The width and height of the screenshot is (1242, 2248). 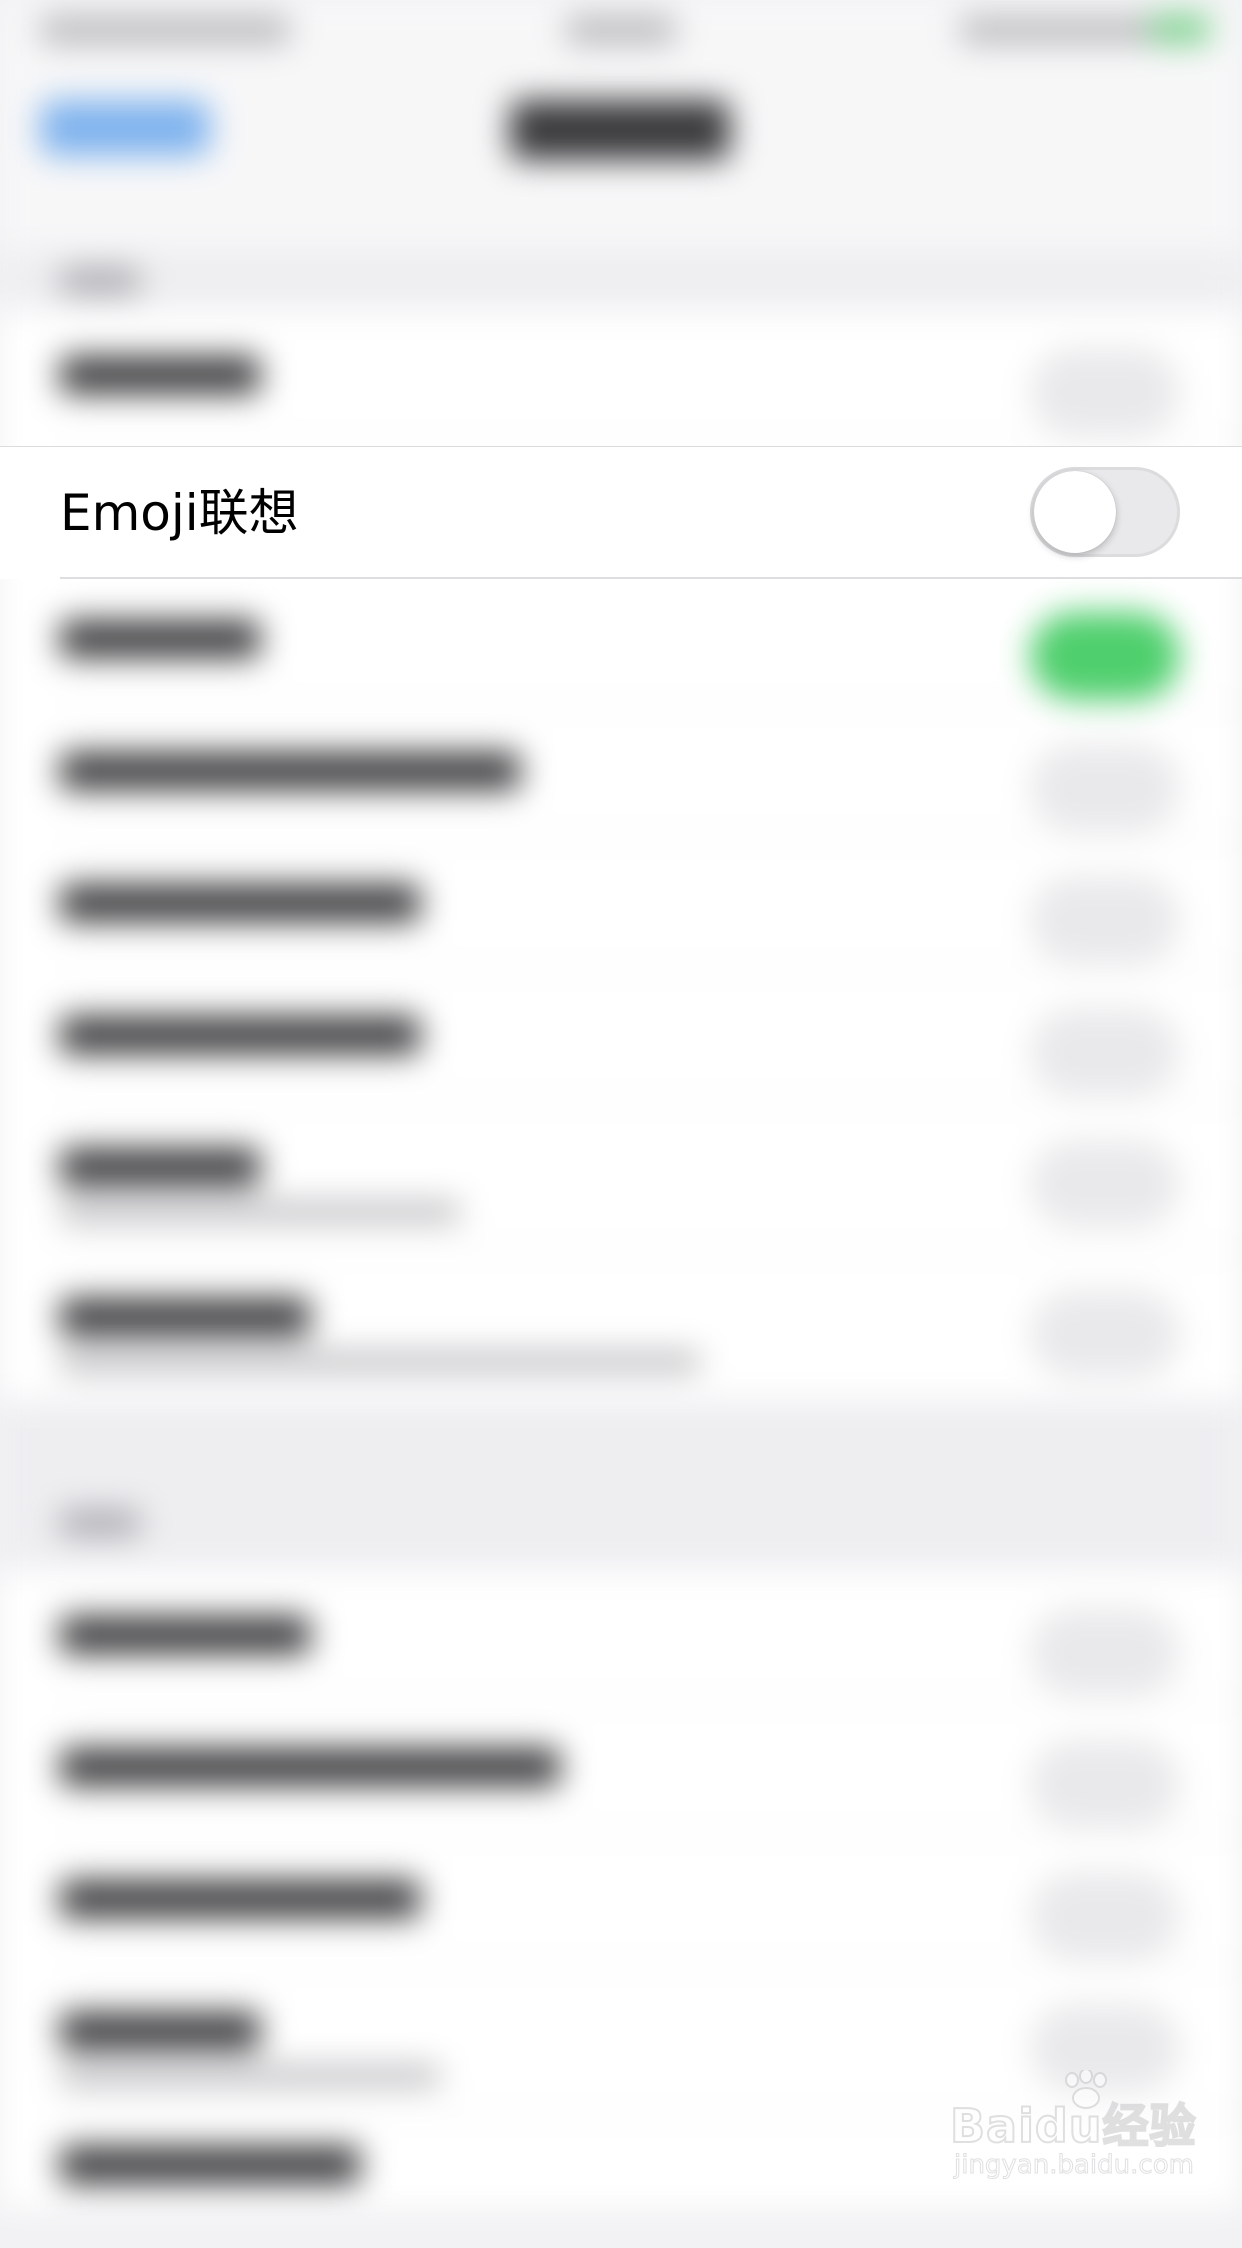 I want to click on battery-icon, so click(x=1180, y=29).